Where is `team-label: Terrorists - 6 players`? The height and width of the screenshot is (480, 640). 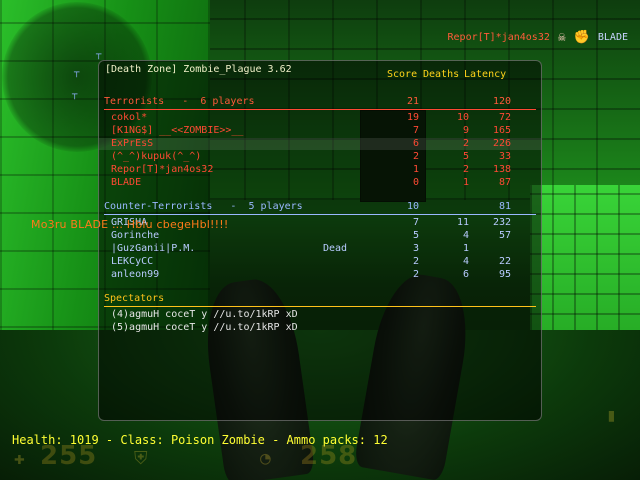
team-label: Terrorists - 6 players is located at coordinates (179, 101).